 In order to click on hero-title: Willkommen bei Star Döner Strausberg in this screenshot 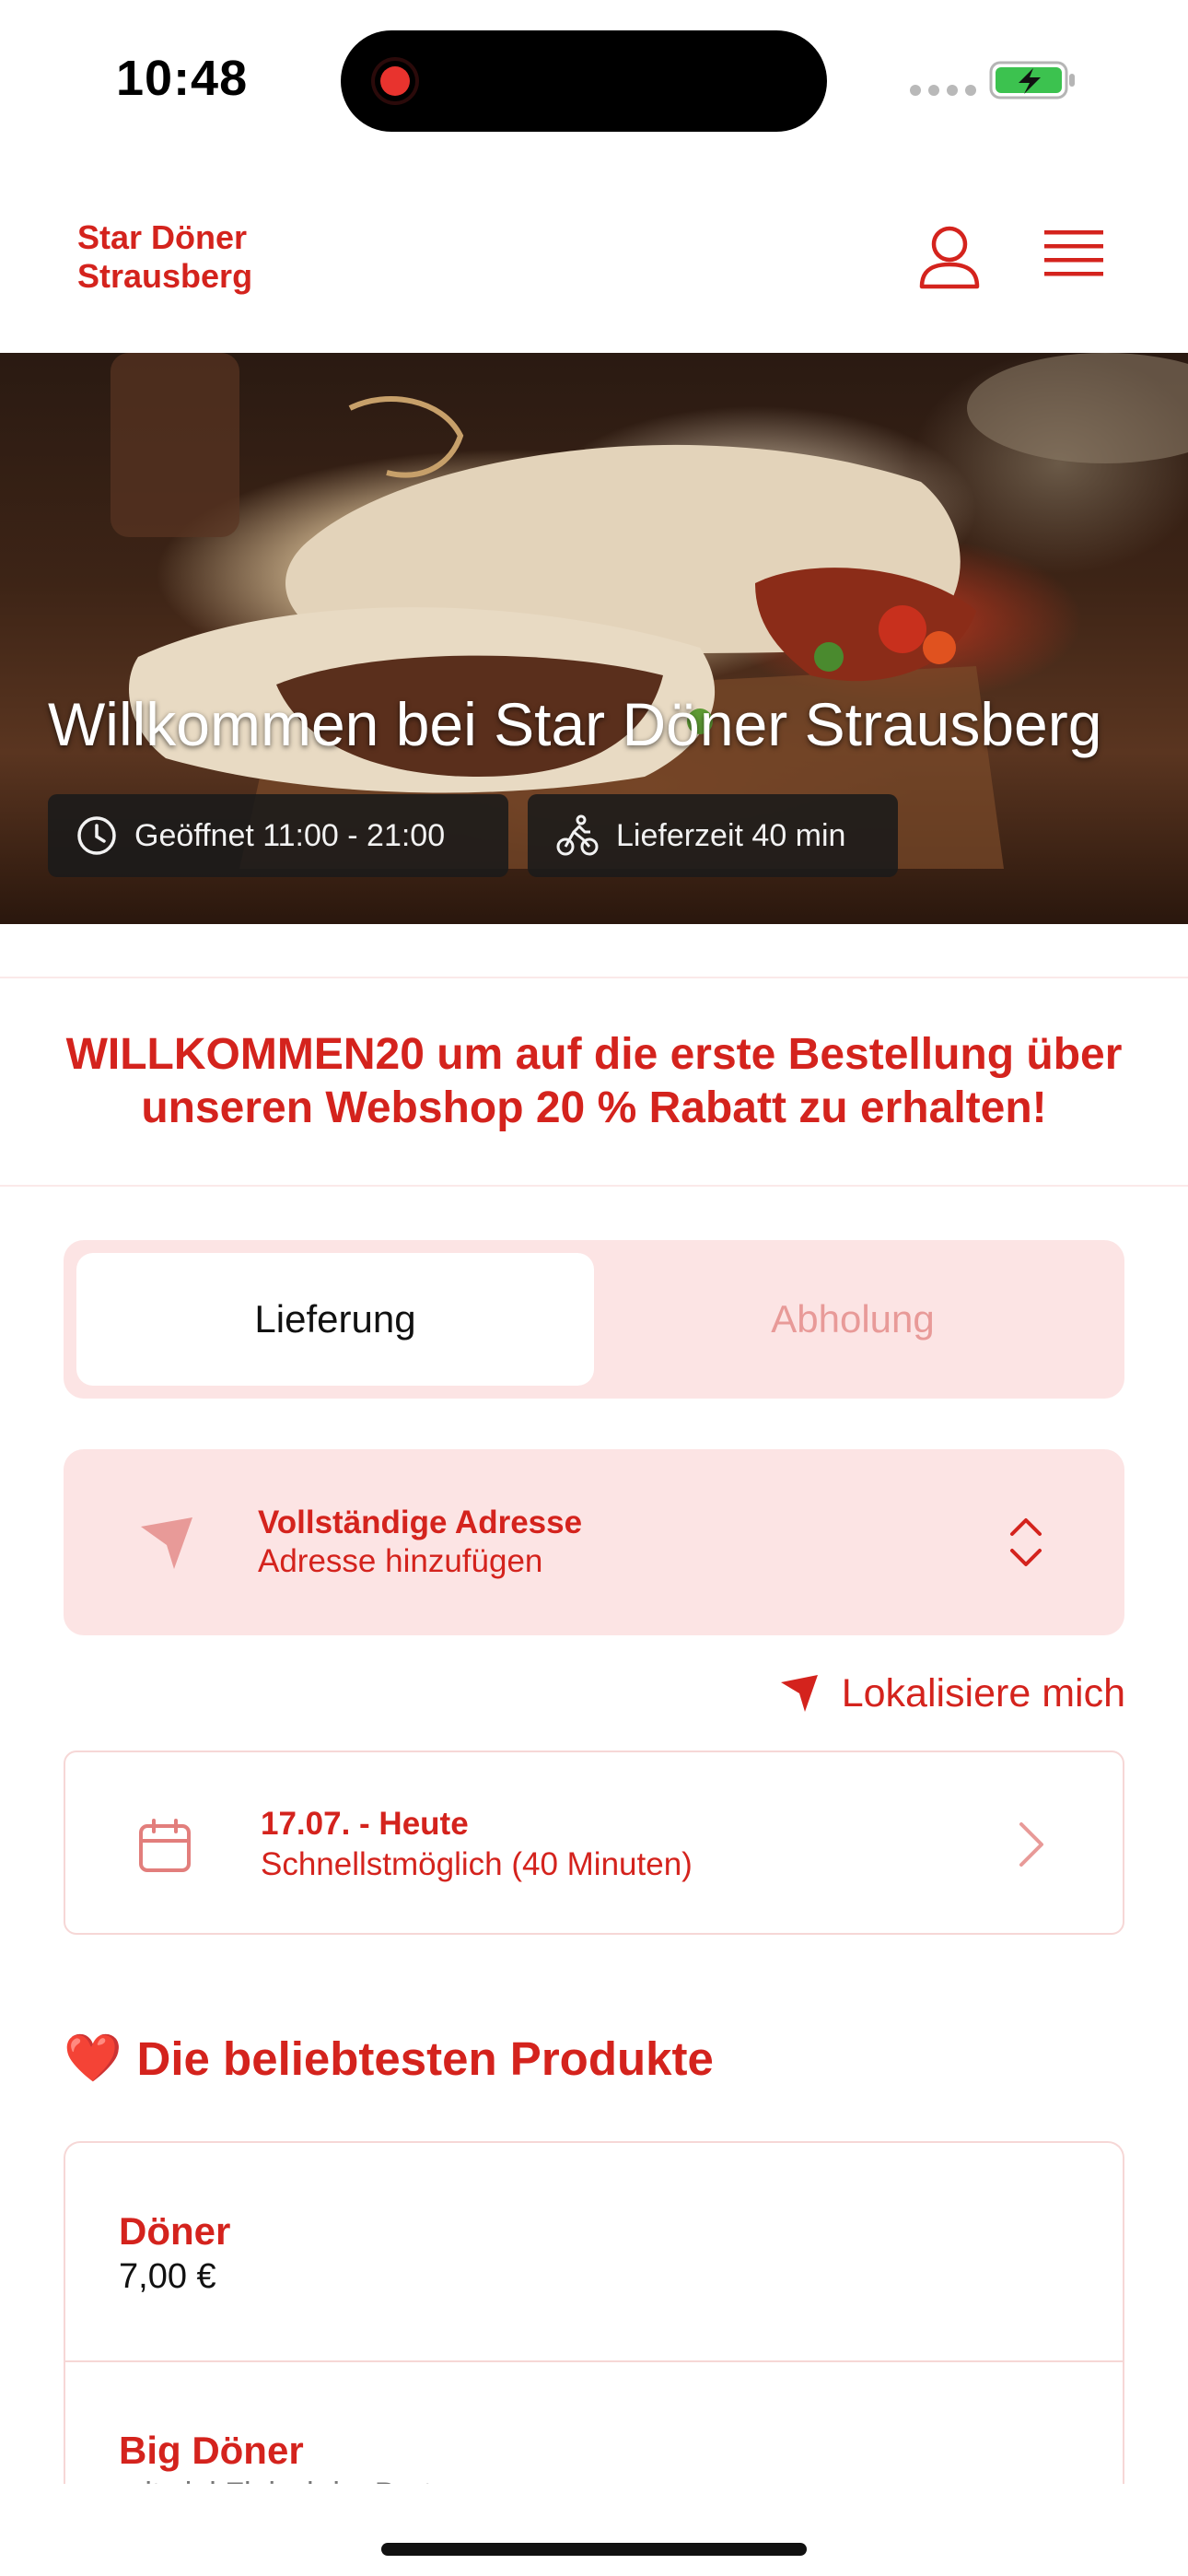, I will do `click(575, 724)`.